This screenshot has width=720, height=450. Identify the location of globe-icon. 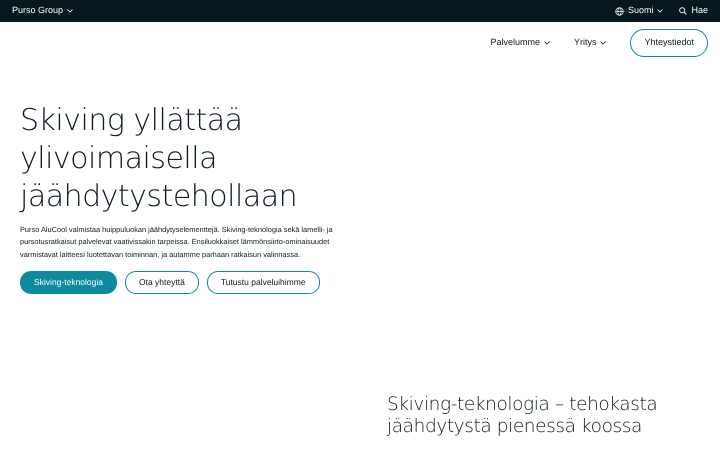
(619, 11).